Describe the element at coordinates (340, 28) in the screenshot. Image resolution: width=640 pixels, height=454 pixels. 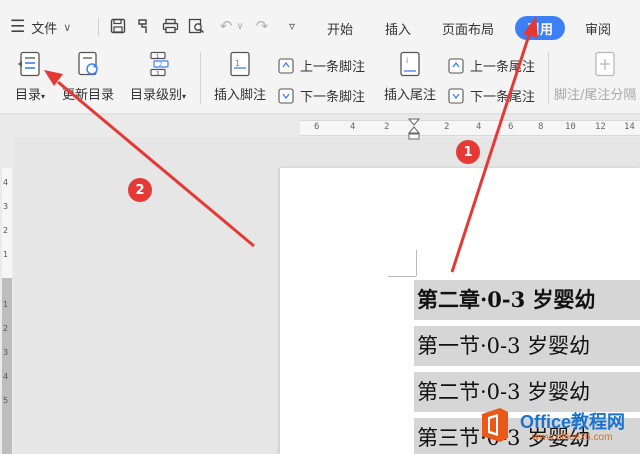
I see `tab-home: 开始` at that location.